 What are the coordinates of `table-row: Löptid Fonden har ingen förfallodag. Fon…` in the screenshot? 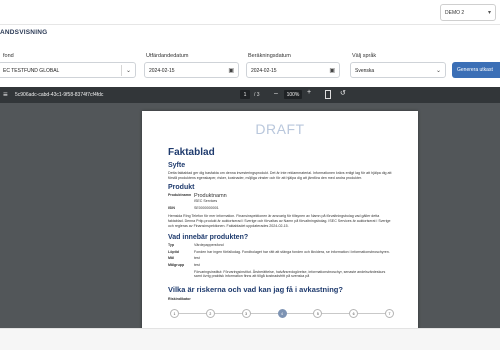 It's located at (280, 252).